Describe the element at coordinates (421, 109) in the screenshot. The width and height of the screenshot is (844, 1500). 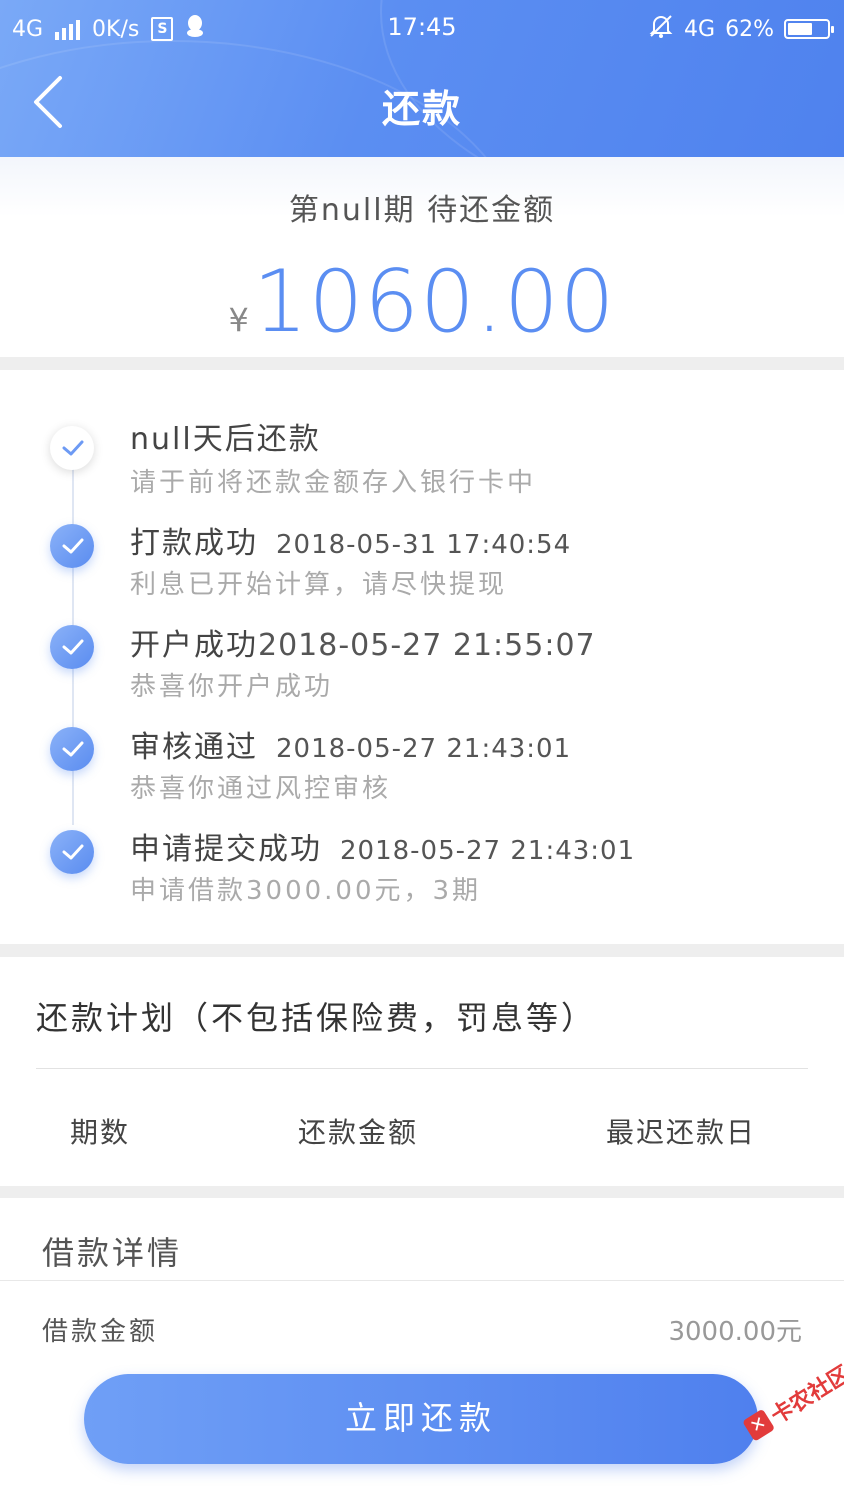
I see `page-title: 还款` at that location.